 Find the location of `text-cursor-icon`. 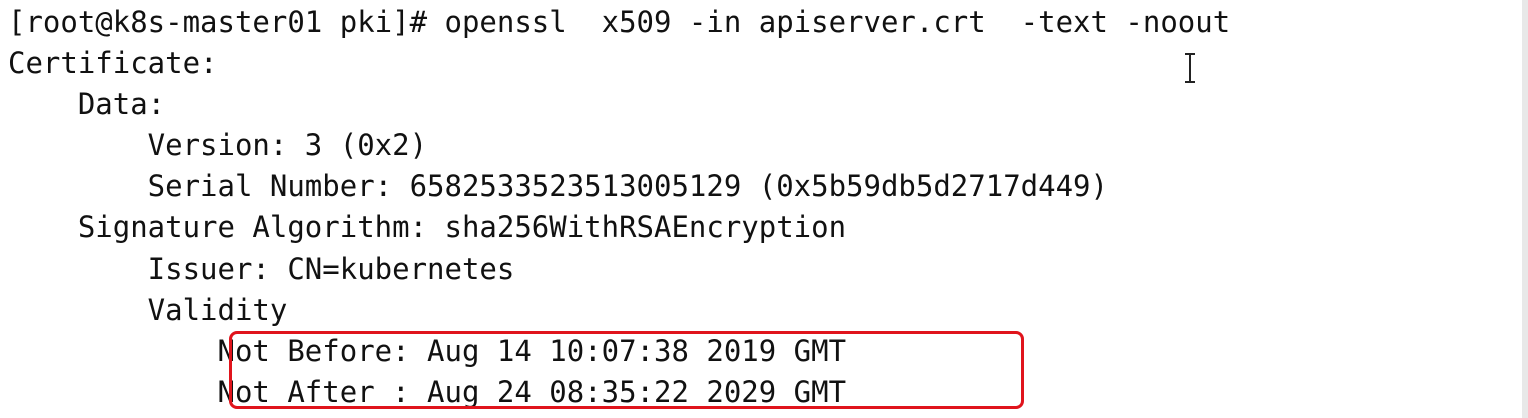

text-cursor-icon is located at coordinates (1190, 68).